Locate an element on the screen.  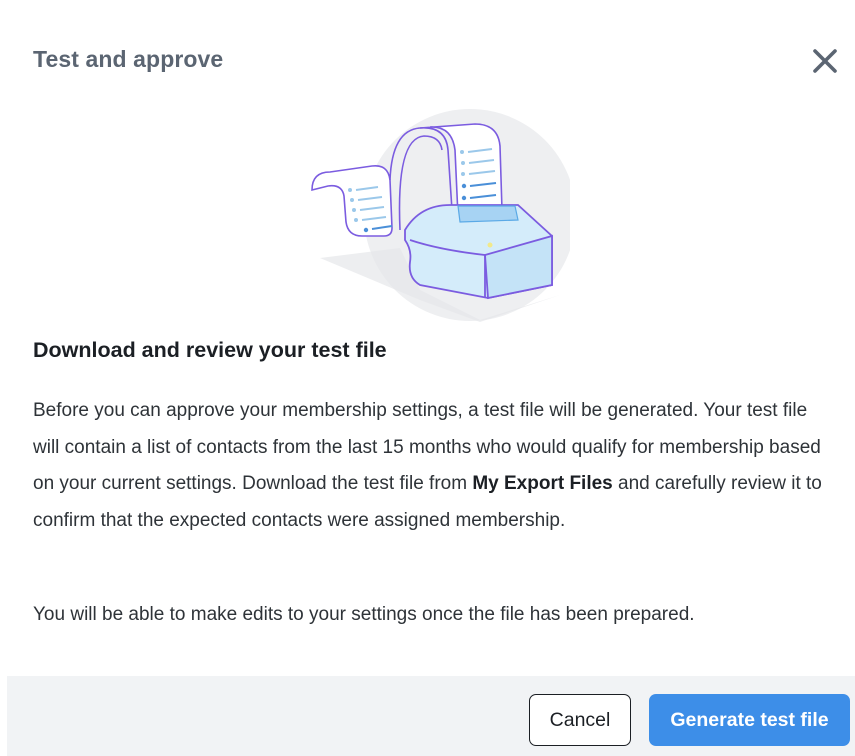
close-icon is located at coordinates (825, 61).